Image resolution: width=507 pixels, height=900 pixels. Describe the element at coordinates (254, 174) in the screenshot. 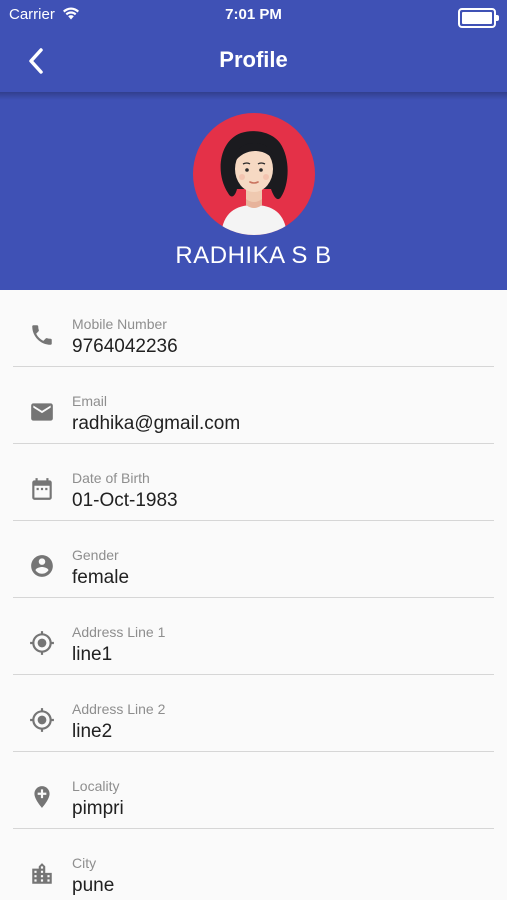

I see `avatar` at that location.